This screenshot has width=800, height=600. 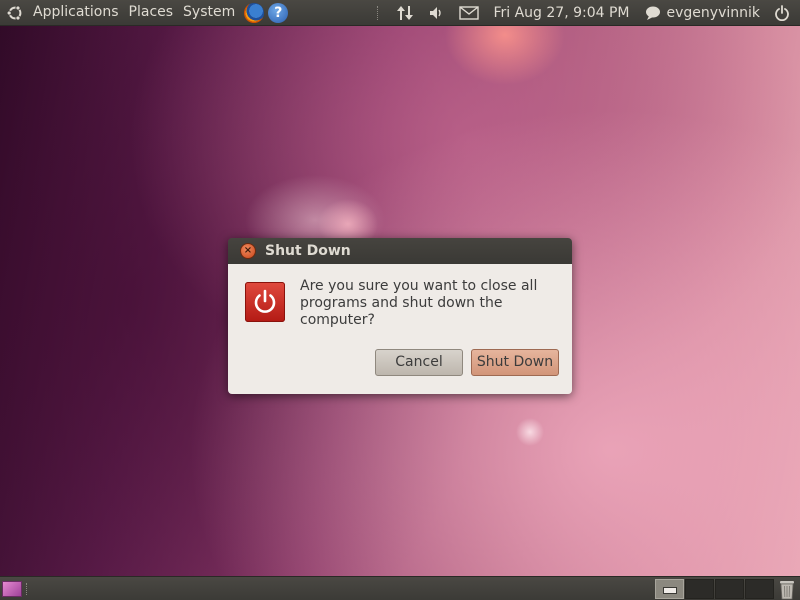 I want to click on dialog-title: Shut Down, so click(x=308, y=251).